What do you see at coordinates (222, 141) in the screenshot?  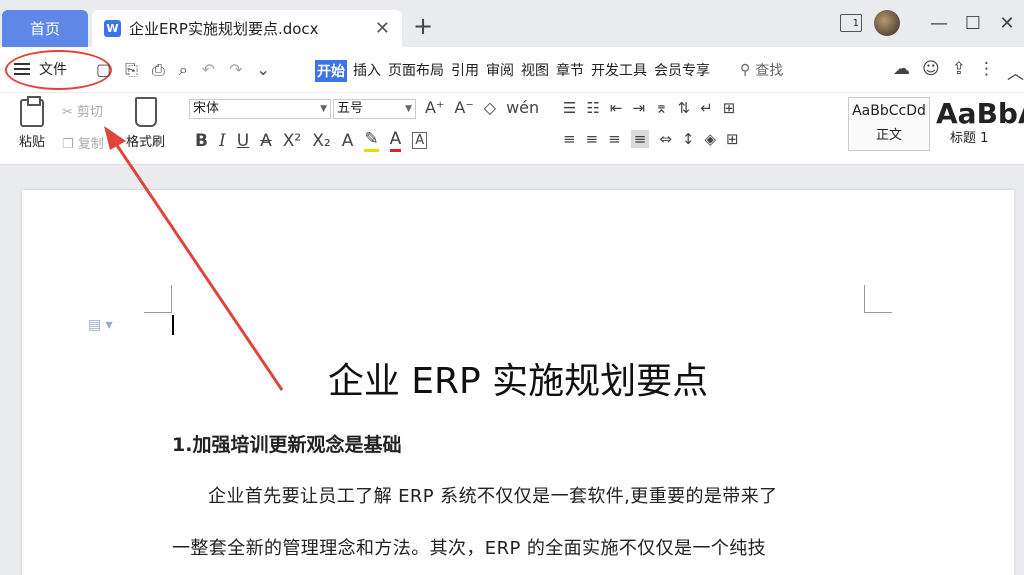 I see `italic-icon: I` at bounding box center [222, 141].